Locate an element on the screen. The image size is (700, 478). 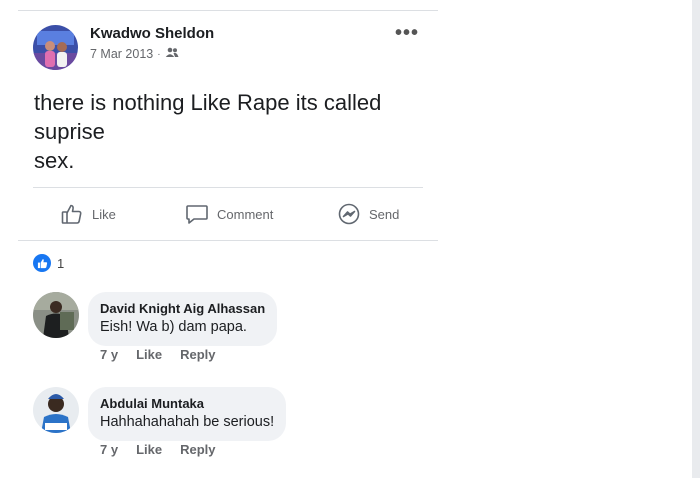
like-reaction-icon is located at coordinates (42, 263).